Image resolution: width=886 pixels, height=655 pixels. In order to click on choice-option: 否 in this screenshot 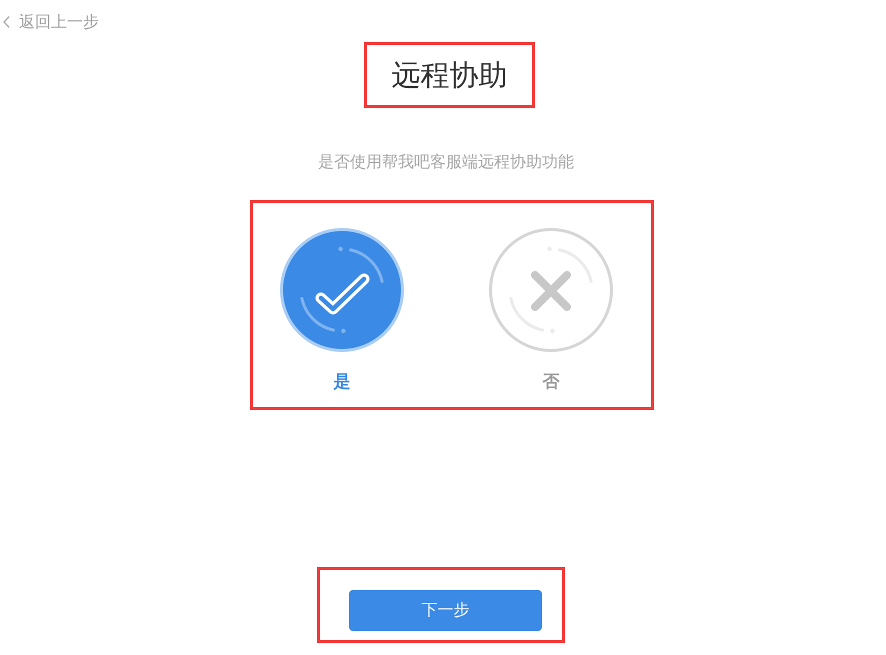, I will do `click(551, 310)`.